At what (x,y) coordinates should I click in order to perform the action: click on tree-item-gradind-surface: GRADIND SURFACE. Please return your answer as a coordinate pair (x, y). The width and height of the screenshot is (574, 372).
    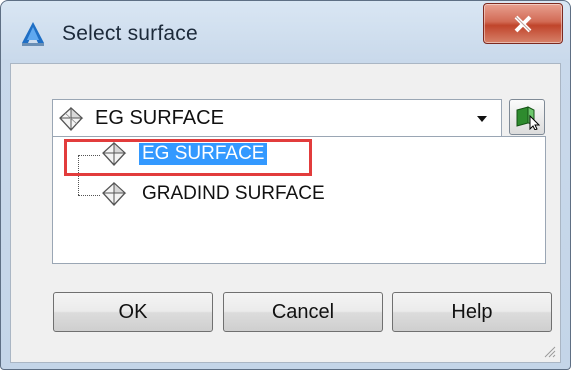
    Looking at the image, I should click on (231, 196).